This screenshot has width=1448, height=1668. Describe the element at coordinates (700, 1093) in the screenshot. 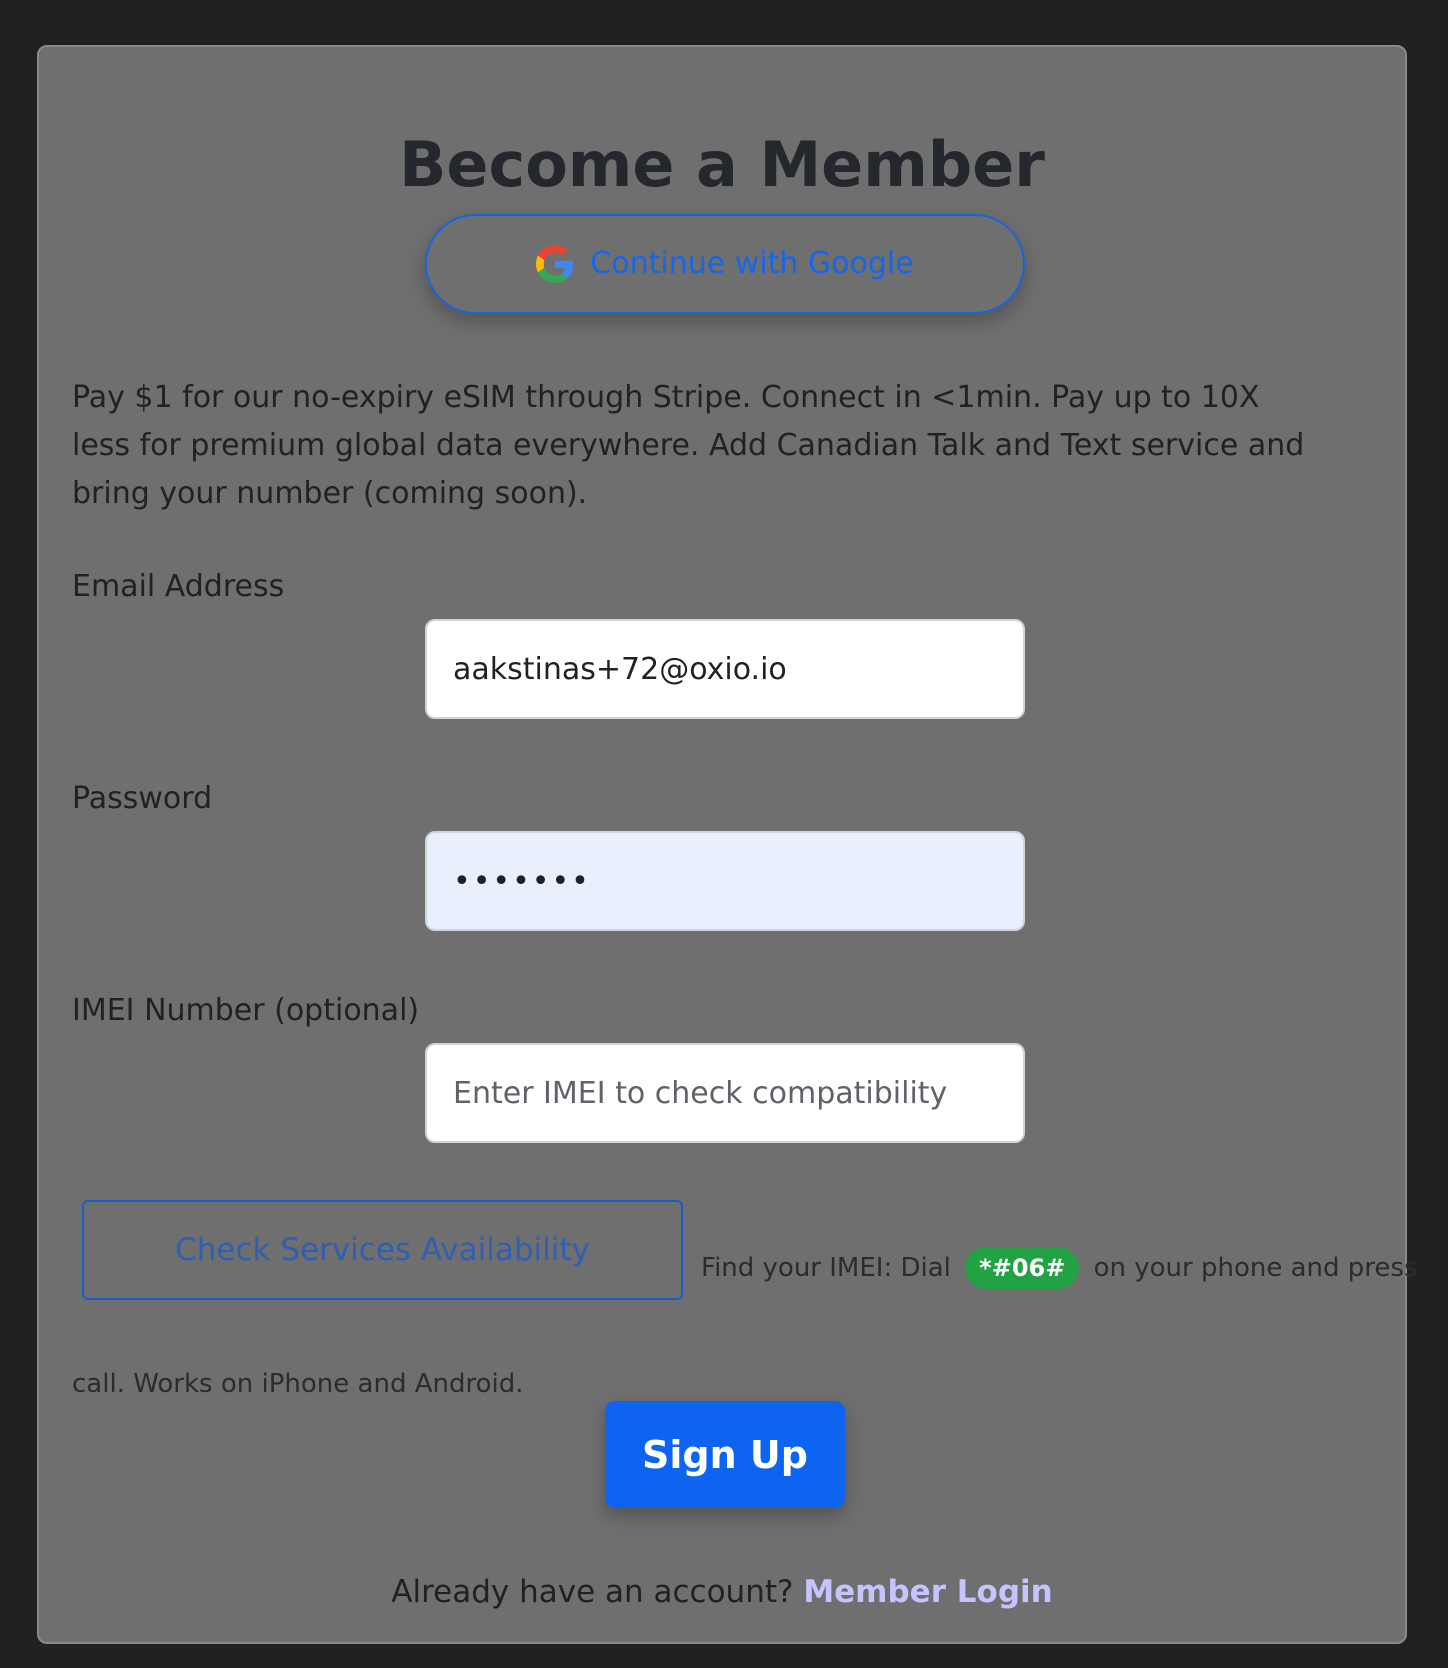

I see `imei-placeholder: Enter IMEI to check compatibility` at that location.